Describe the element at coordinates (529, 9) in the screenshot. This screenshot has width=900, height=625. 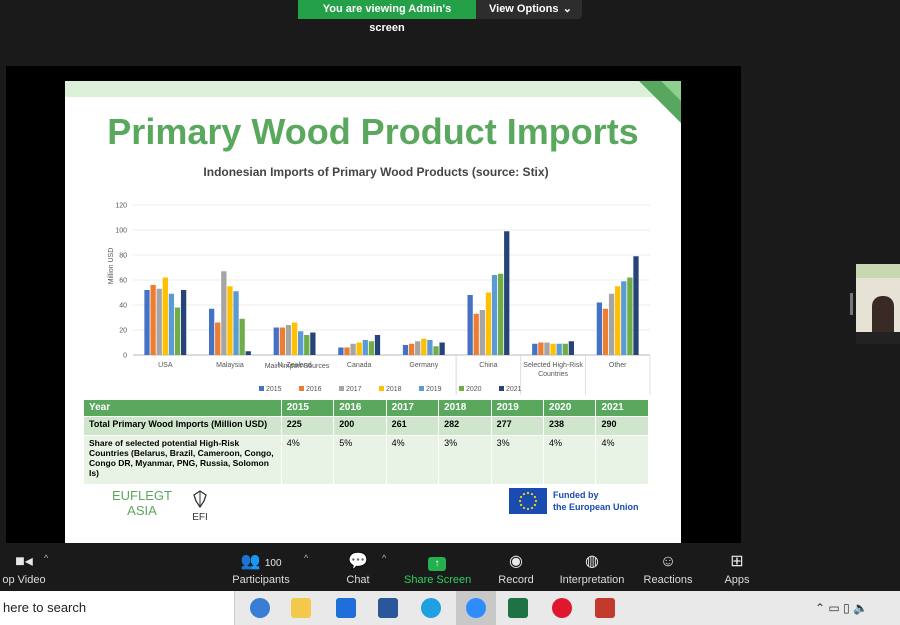
I see `view-options-button: View Options ⌄` at that location.